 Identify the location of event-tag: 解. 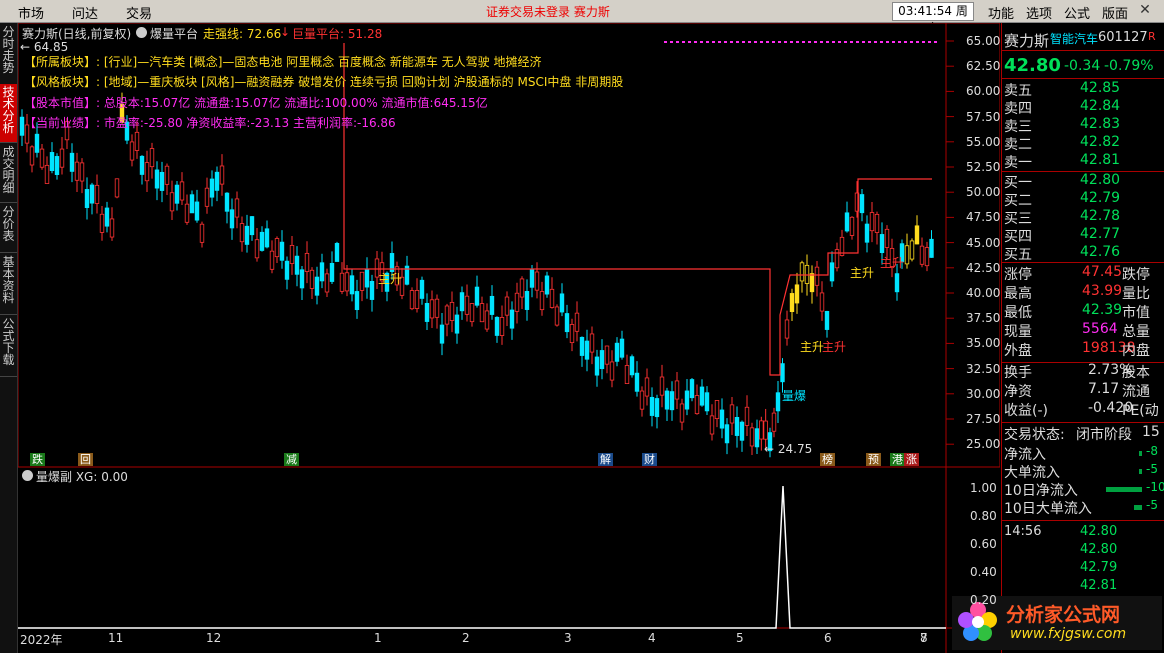
(605, 459).